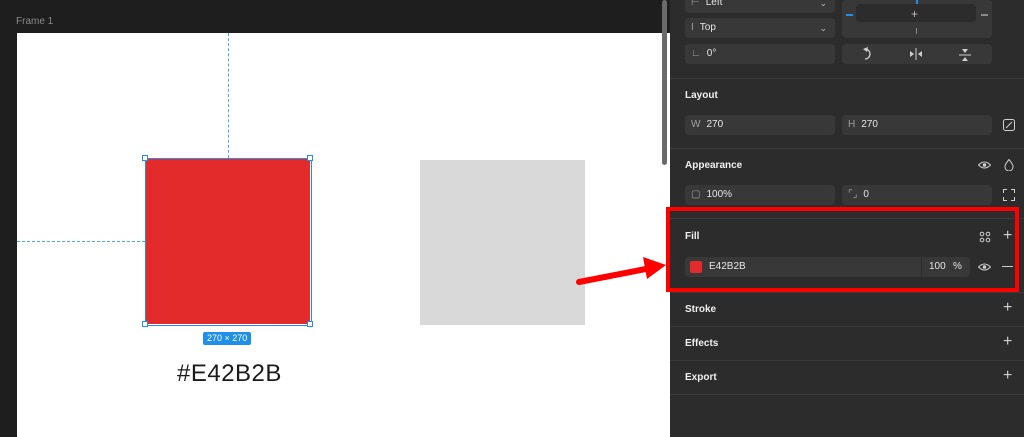 This screenshot has width=1024, height=437. I want to click on corner-radius-icon: ⌜⌟, so click(853, 194).